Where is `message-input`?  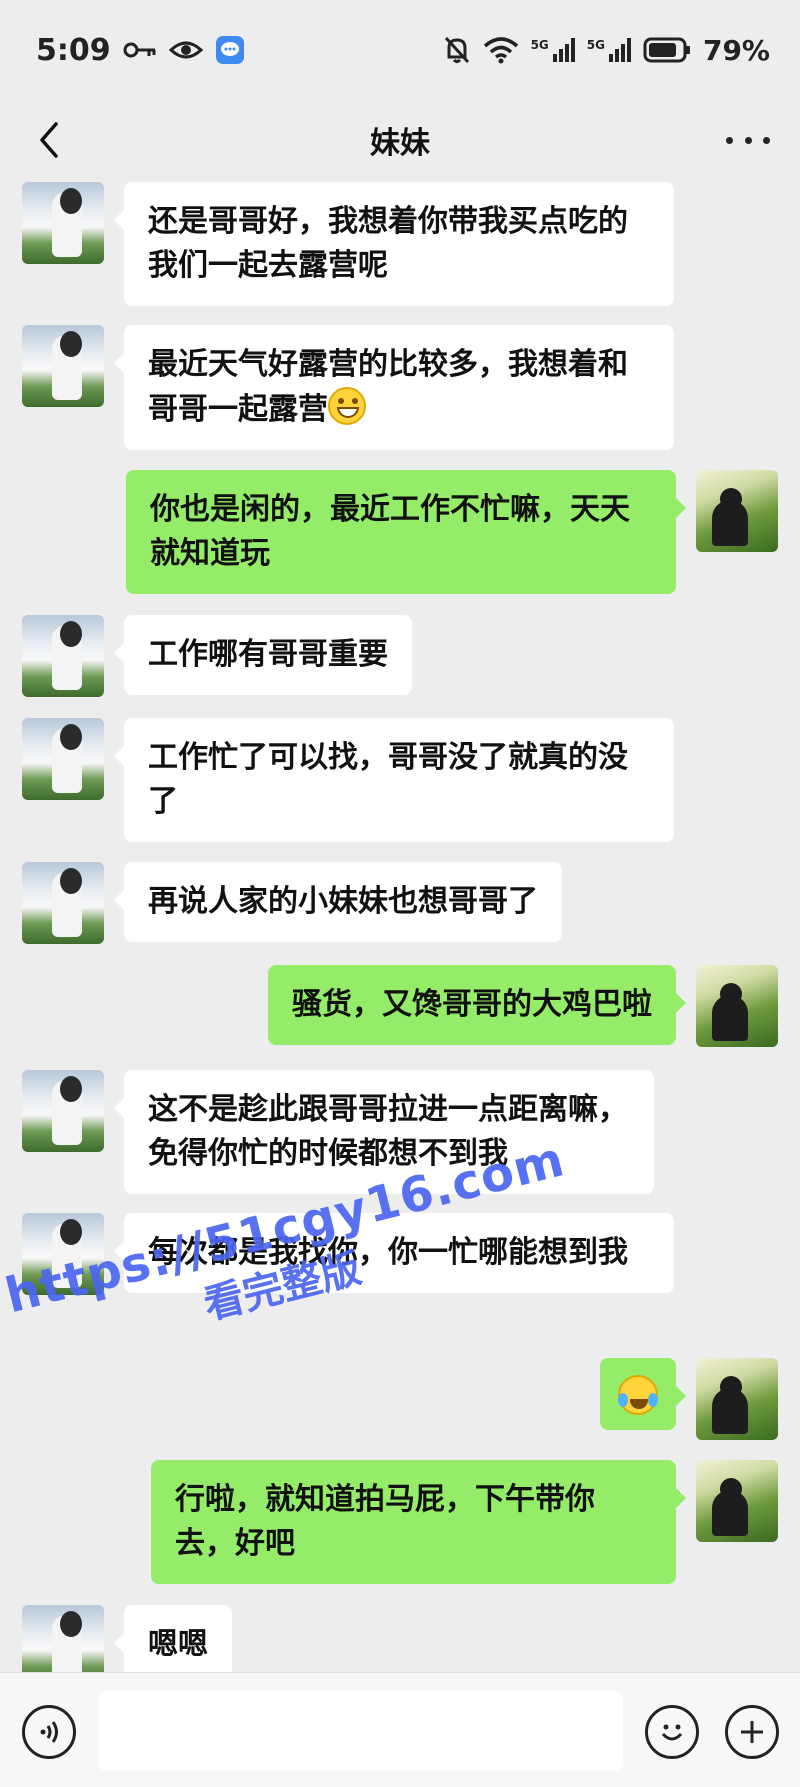
message-input is located at coordinates (360, 1731).